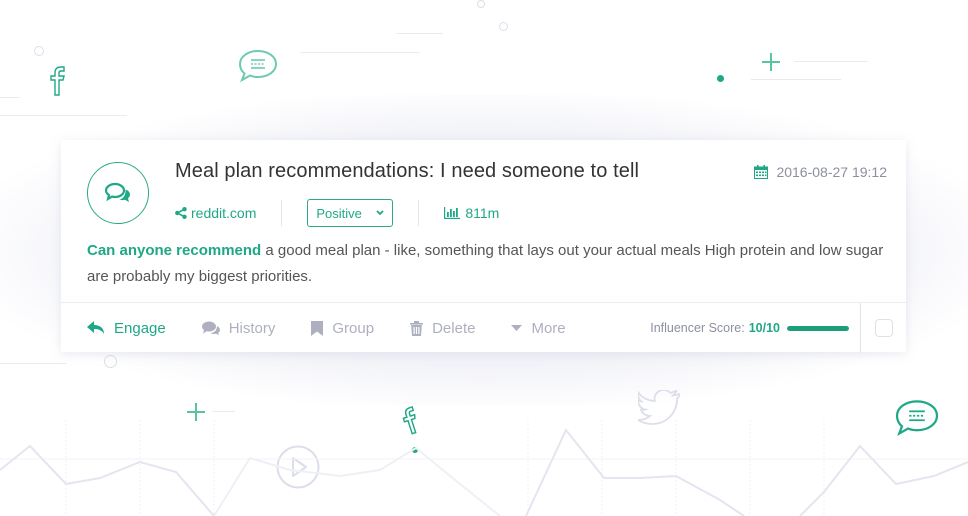  I want to click on reach-stat: 811m, so click(471, 213).